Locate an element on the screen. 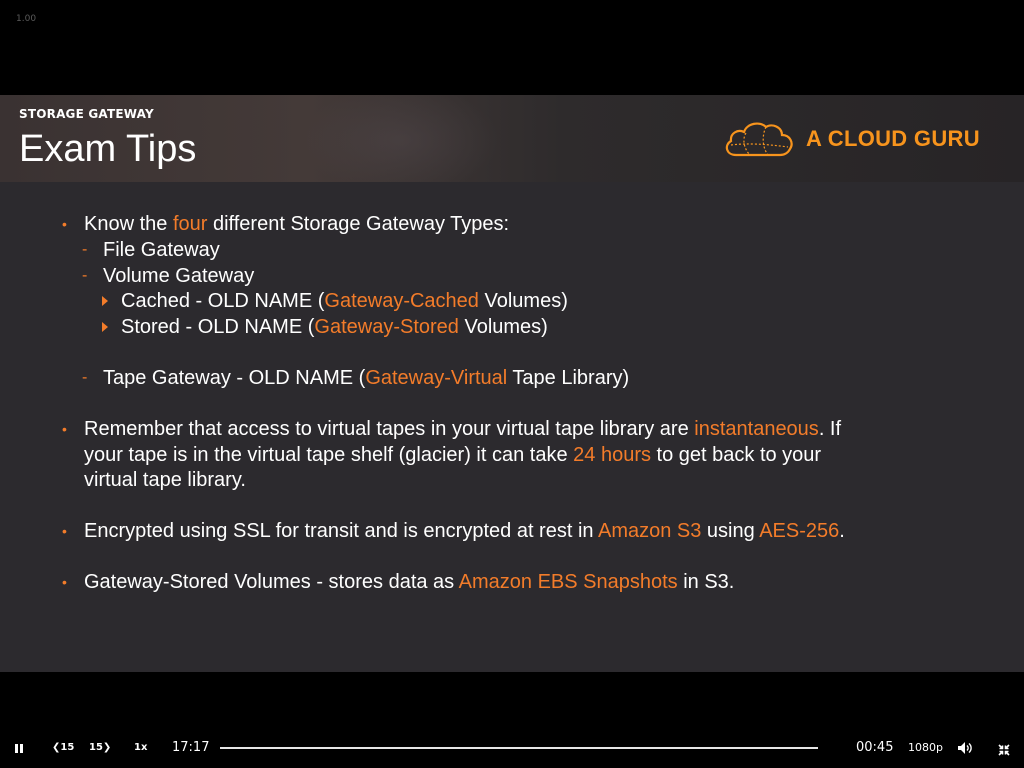  text: using is located at coordinates (730, 531).